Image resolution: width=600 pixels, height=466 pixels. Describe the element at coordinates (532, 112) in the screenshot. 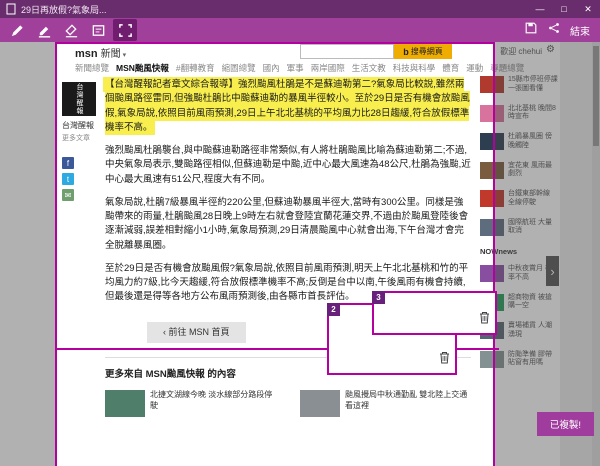

I see `news-title: 北北基桃 晚間8時宣布` at that location.